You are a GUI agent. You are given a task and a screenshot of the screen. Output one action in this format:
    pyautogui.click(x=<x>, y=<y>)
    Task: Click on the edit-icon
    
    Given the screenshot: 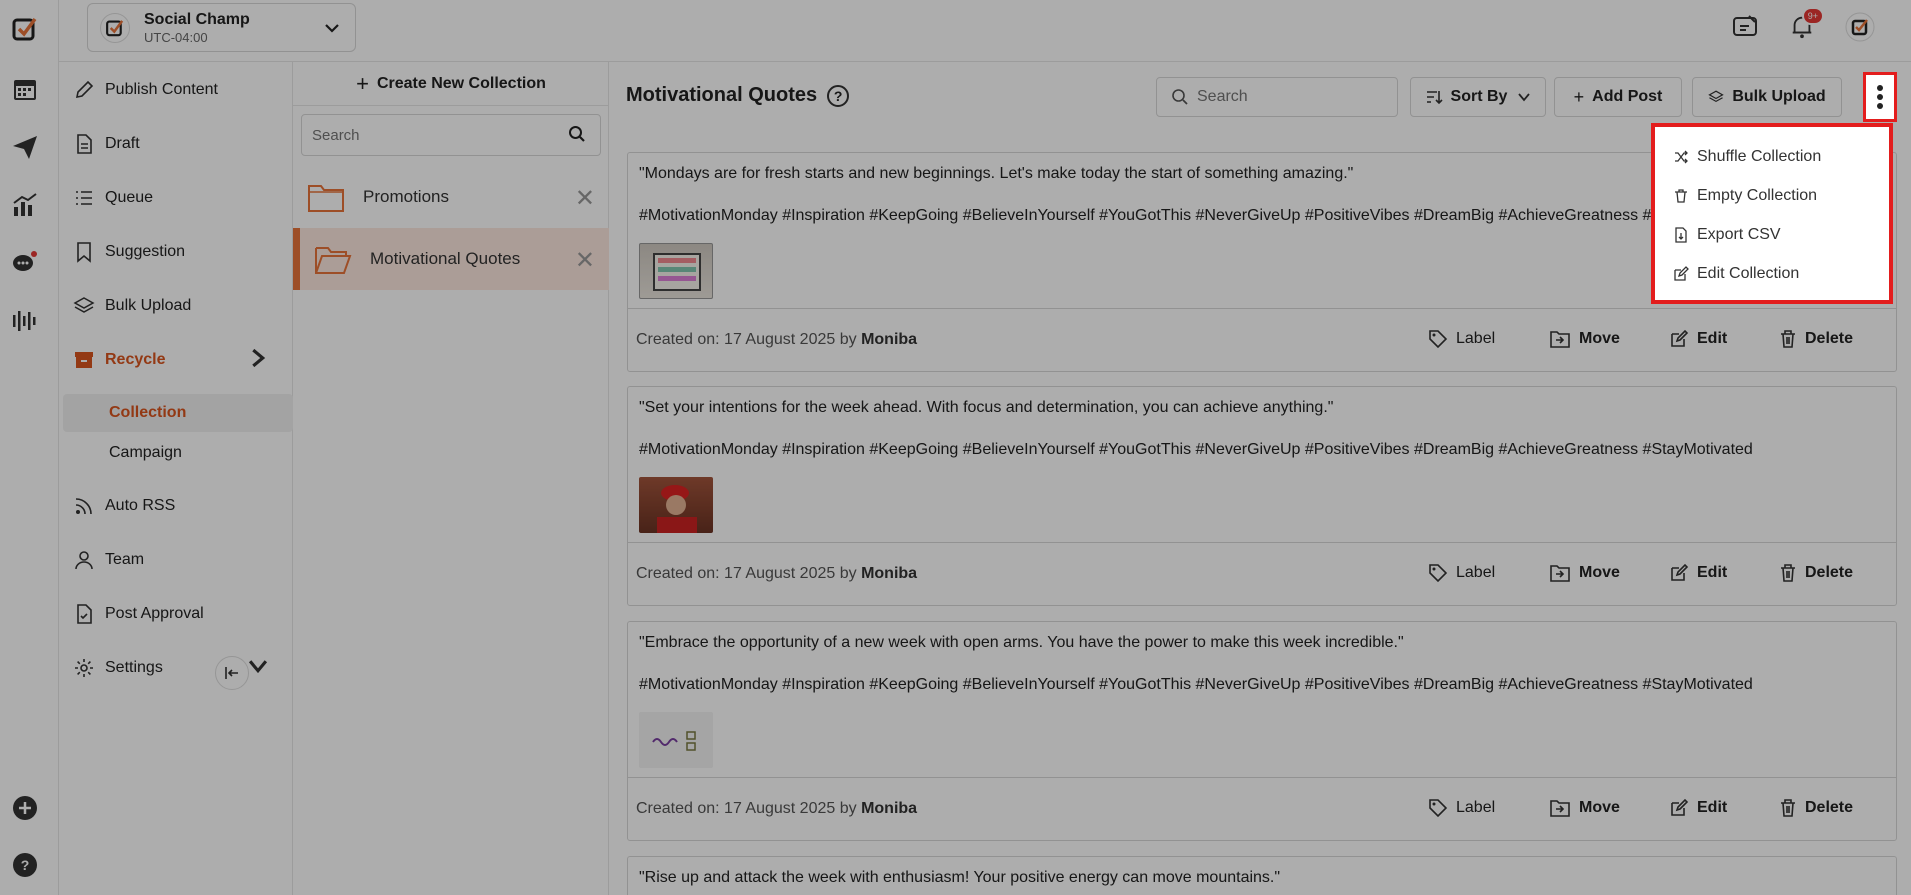 What is the action you would take?
    pyautogui.click(x=1681, y=273)
    